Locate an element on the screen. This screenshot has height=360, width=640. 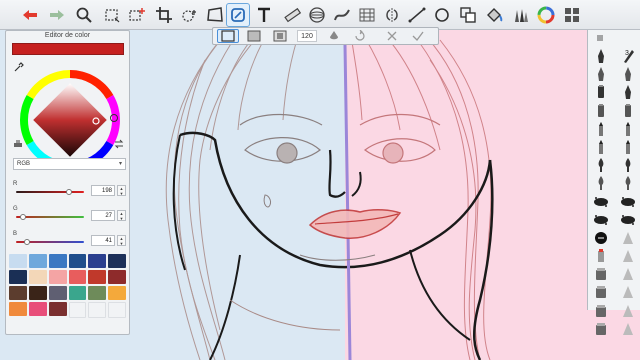
value-field-g: 27 is located at coordinates (103, 215).